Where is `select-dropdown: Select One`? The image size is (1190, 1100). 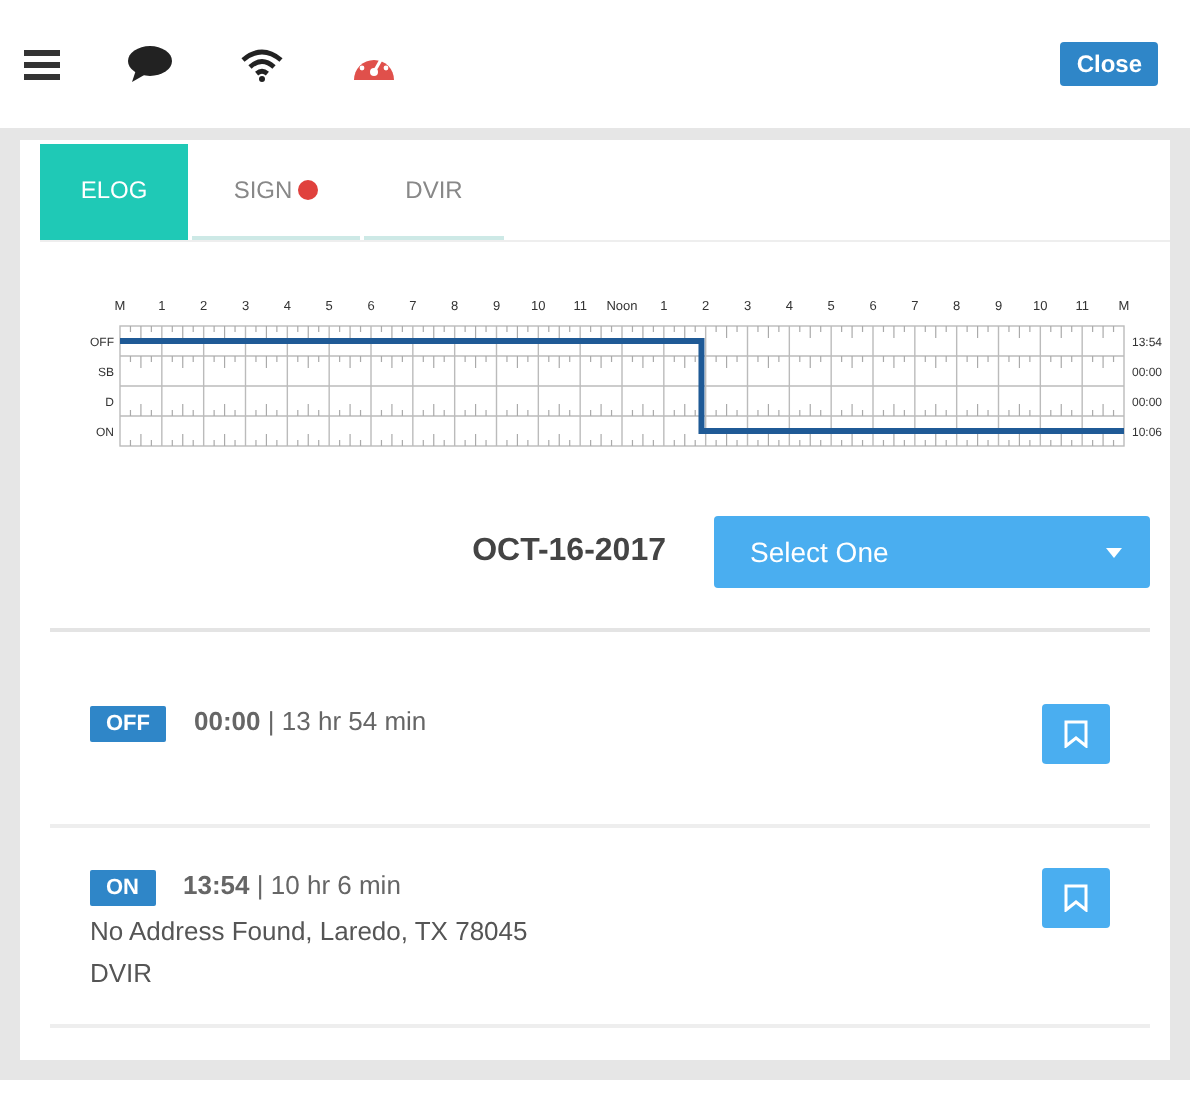 select-dropdown: Select One is located at coordinates (932, 552).